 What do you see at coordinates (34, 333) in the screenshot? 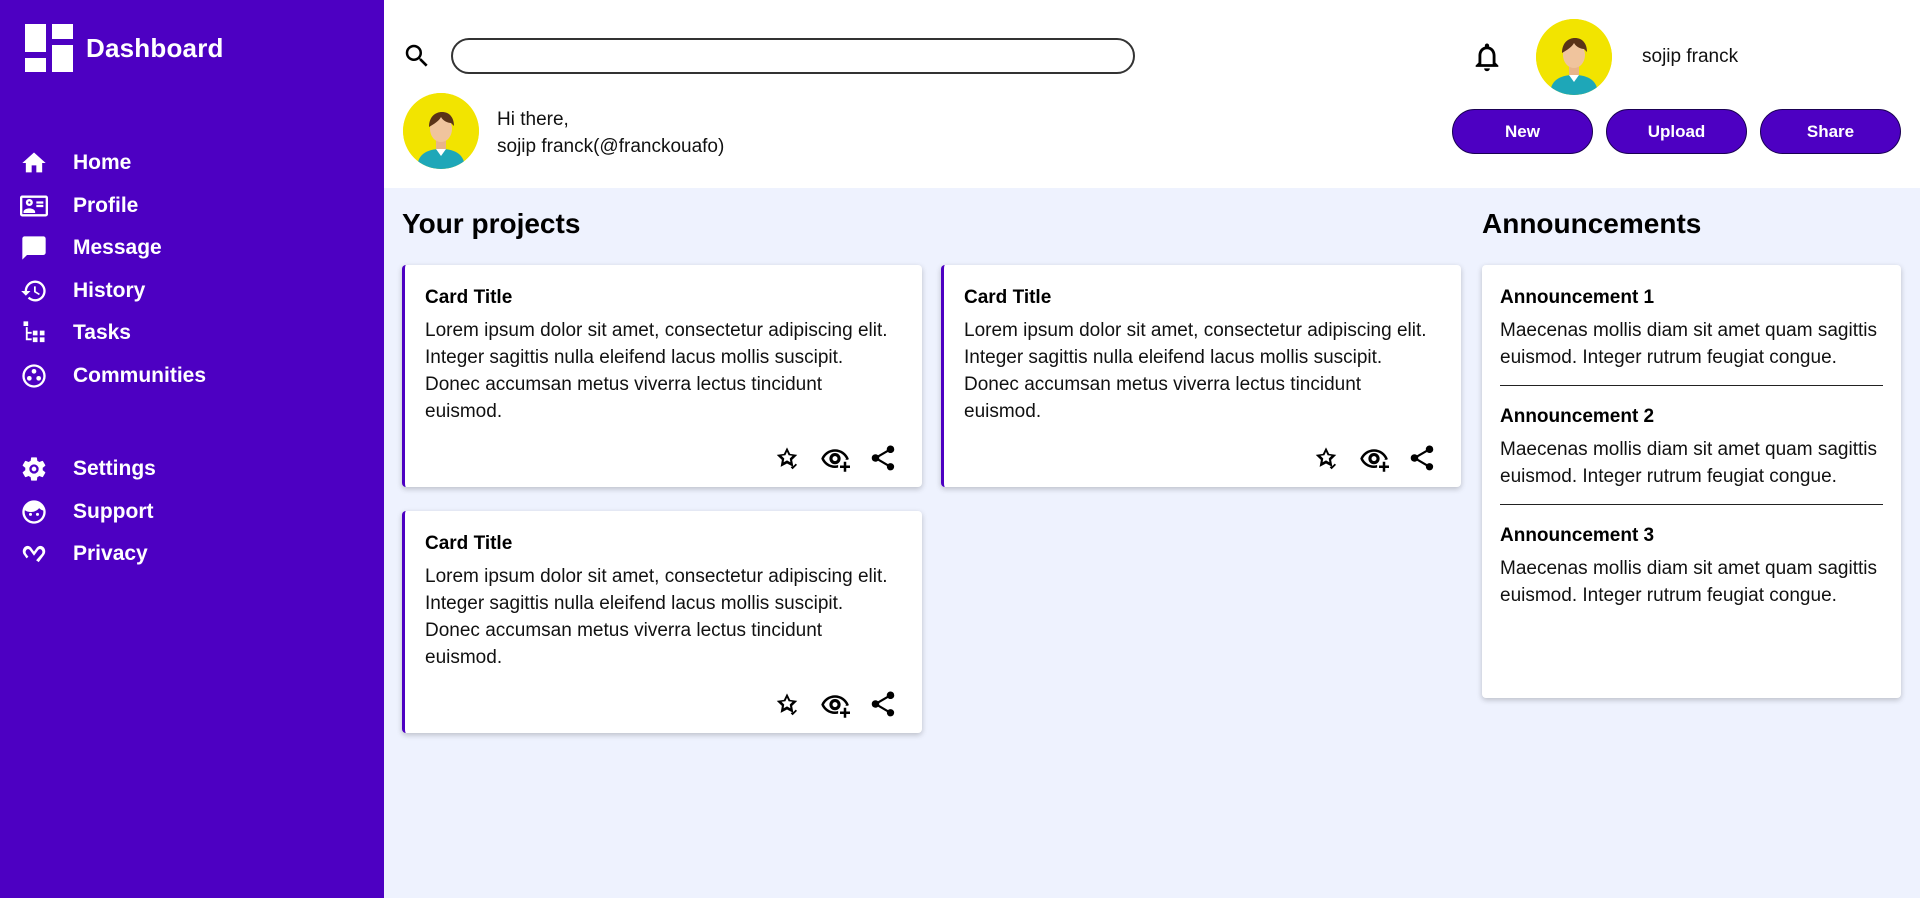
I see `tasks-icon` at bounding box center [34, 333].